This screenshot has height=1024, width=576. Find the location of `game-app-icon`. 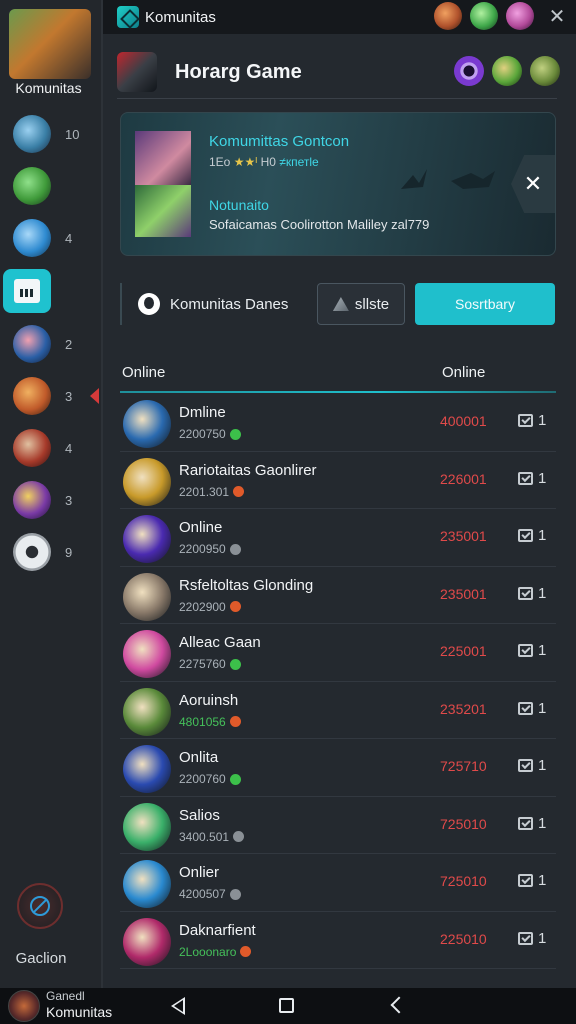

game-app-icon is located at coordinates (50, 44).